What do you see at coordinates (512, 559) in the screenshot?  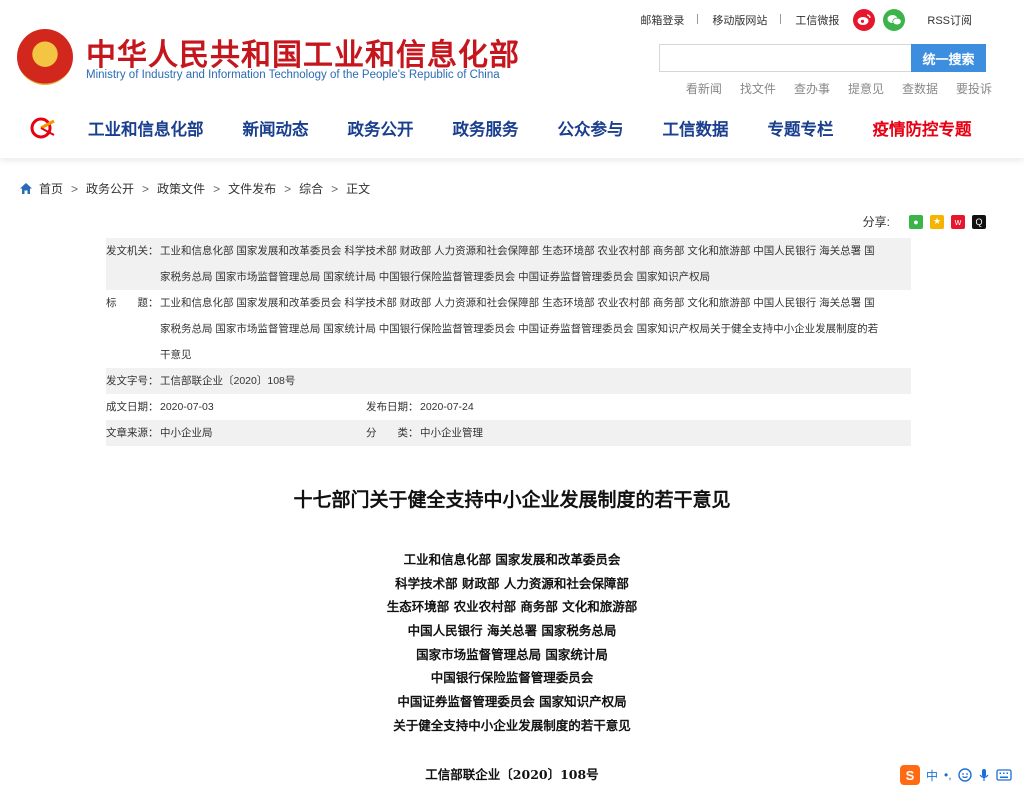 I see `issuer-line: 工业和信息化部 国家发展和改革委员会` at bounding box center [512, 559].